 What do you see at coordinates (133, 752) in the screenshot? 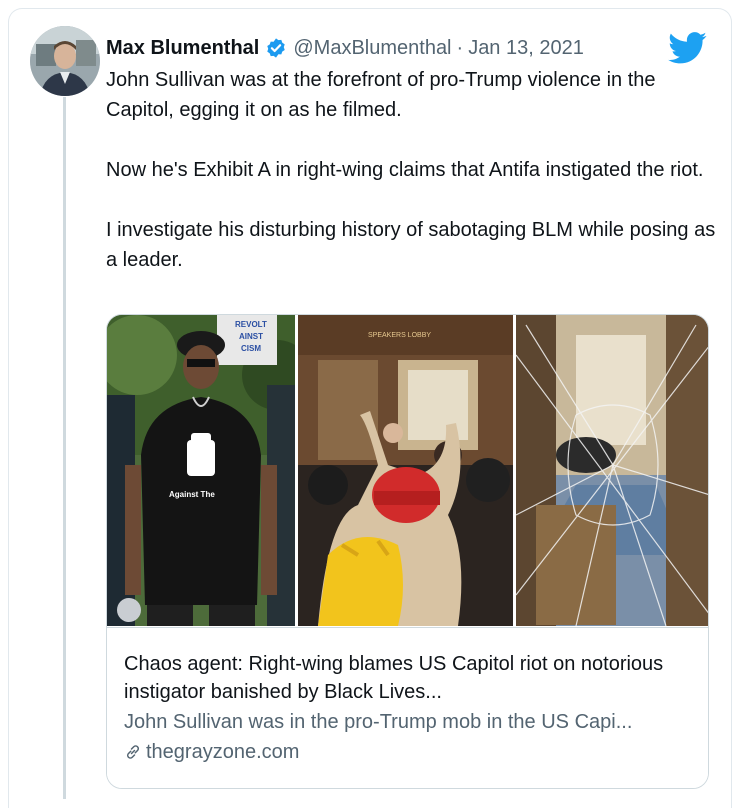
I see `link-icon` at bounding box center [133, 752].